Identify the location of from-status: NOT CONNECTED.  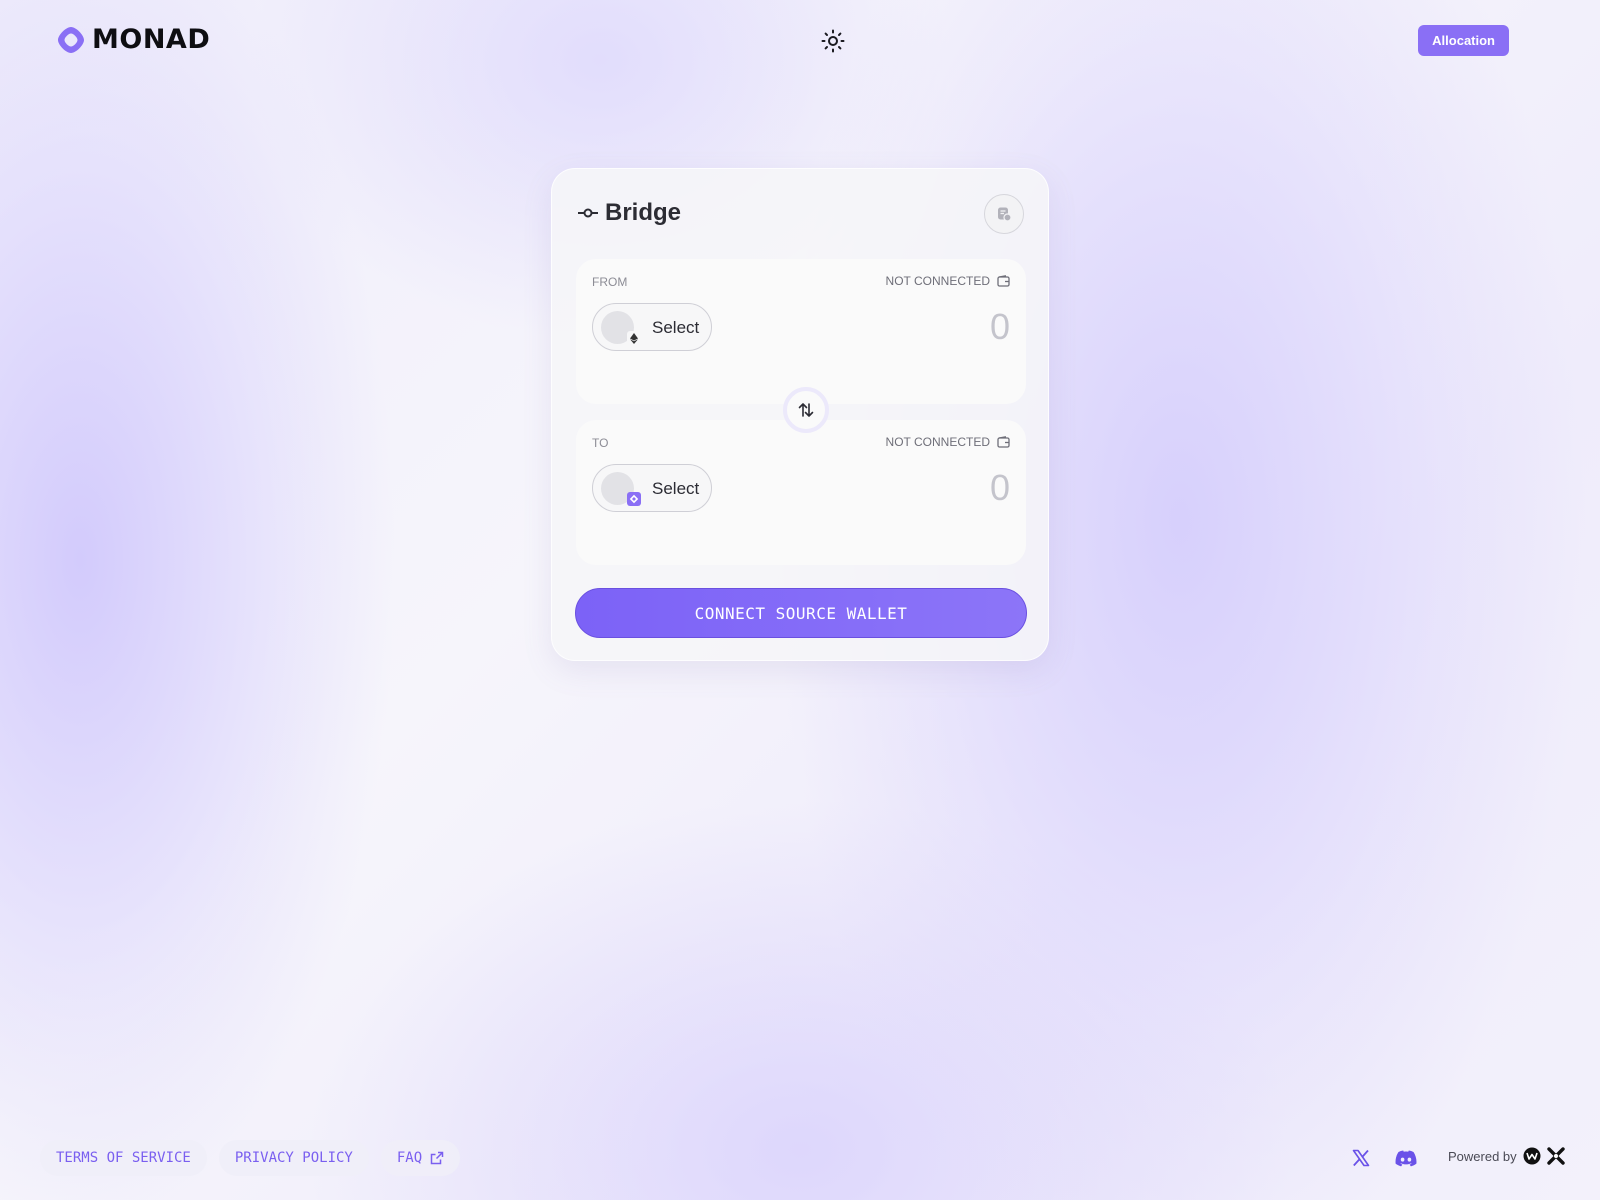
(948, 281).